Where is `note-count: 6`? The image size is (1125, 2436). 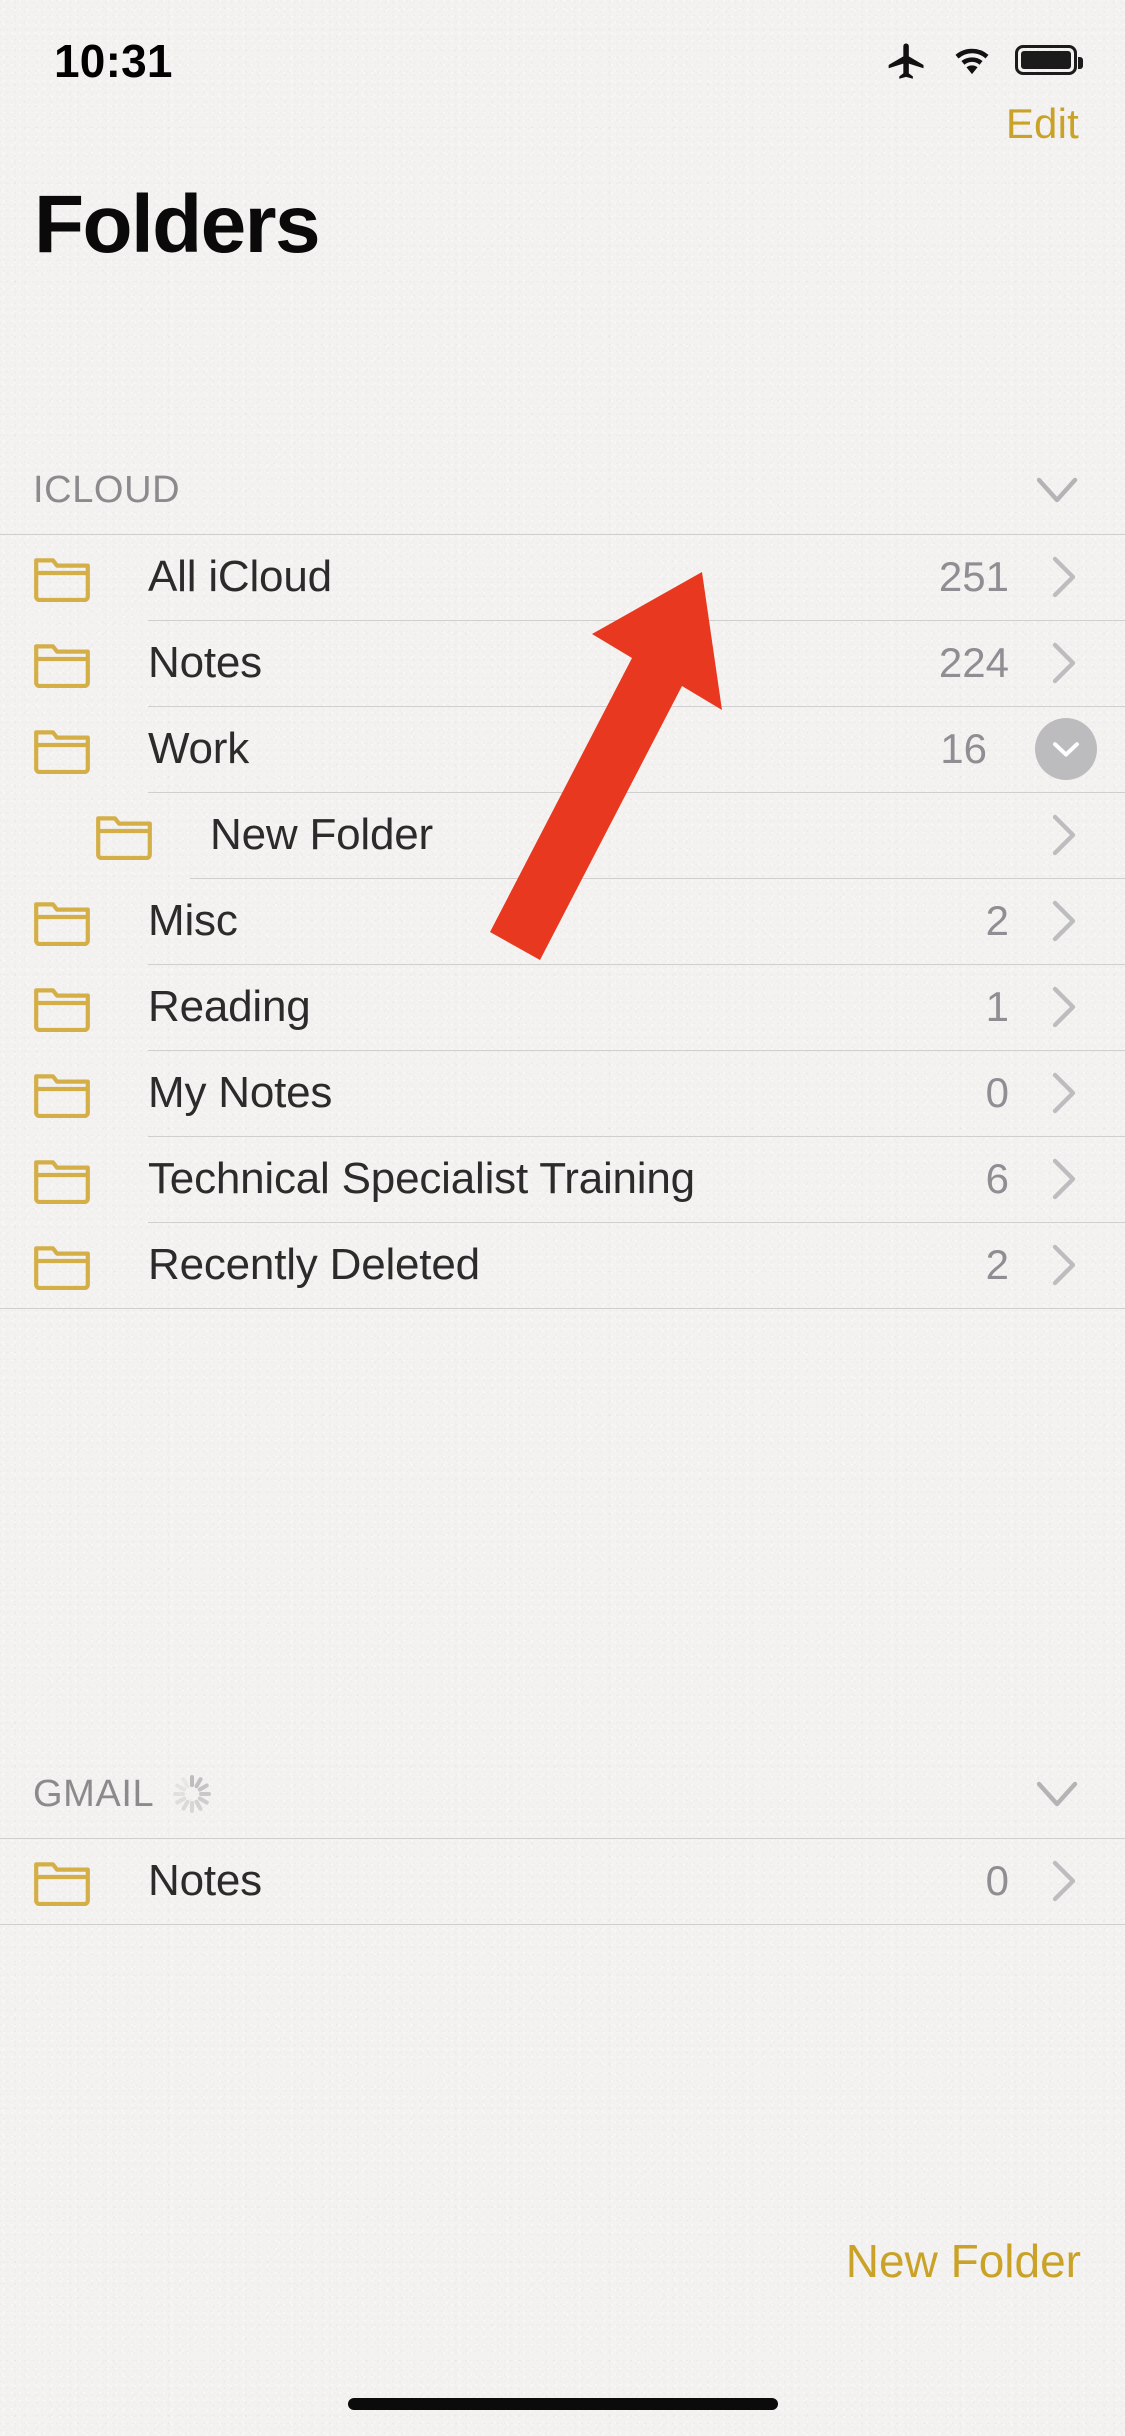 note-count: 6 is located at coordinates (997, 1178).